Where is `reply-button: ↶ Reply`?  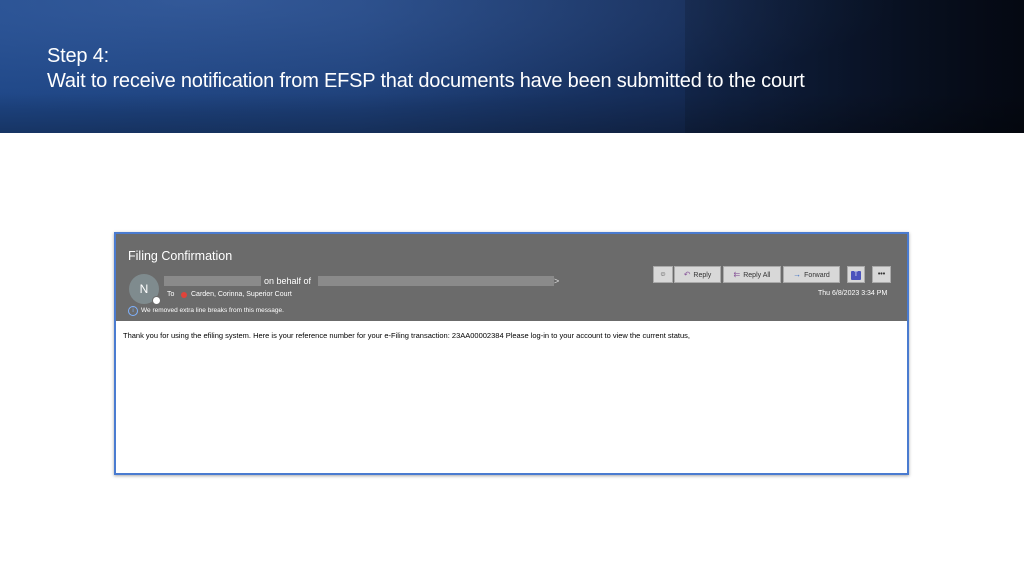
reply-button: ↶ Reply is located at coordinates (697, 274).